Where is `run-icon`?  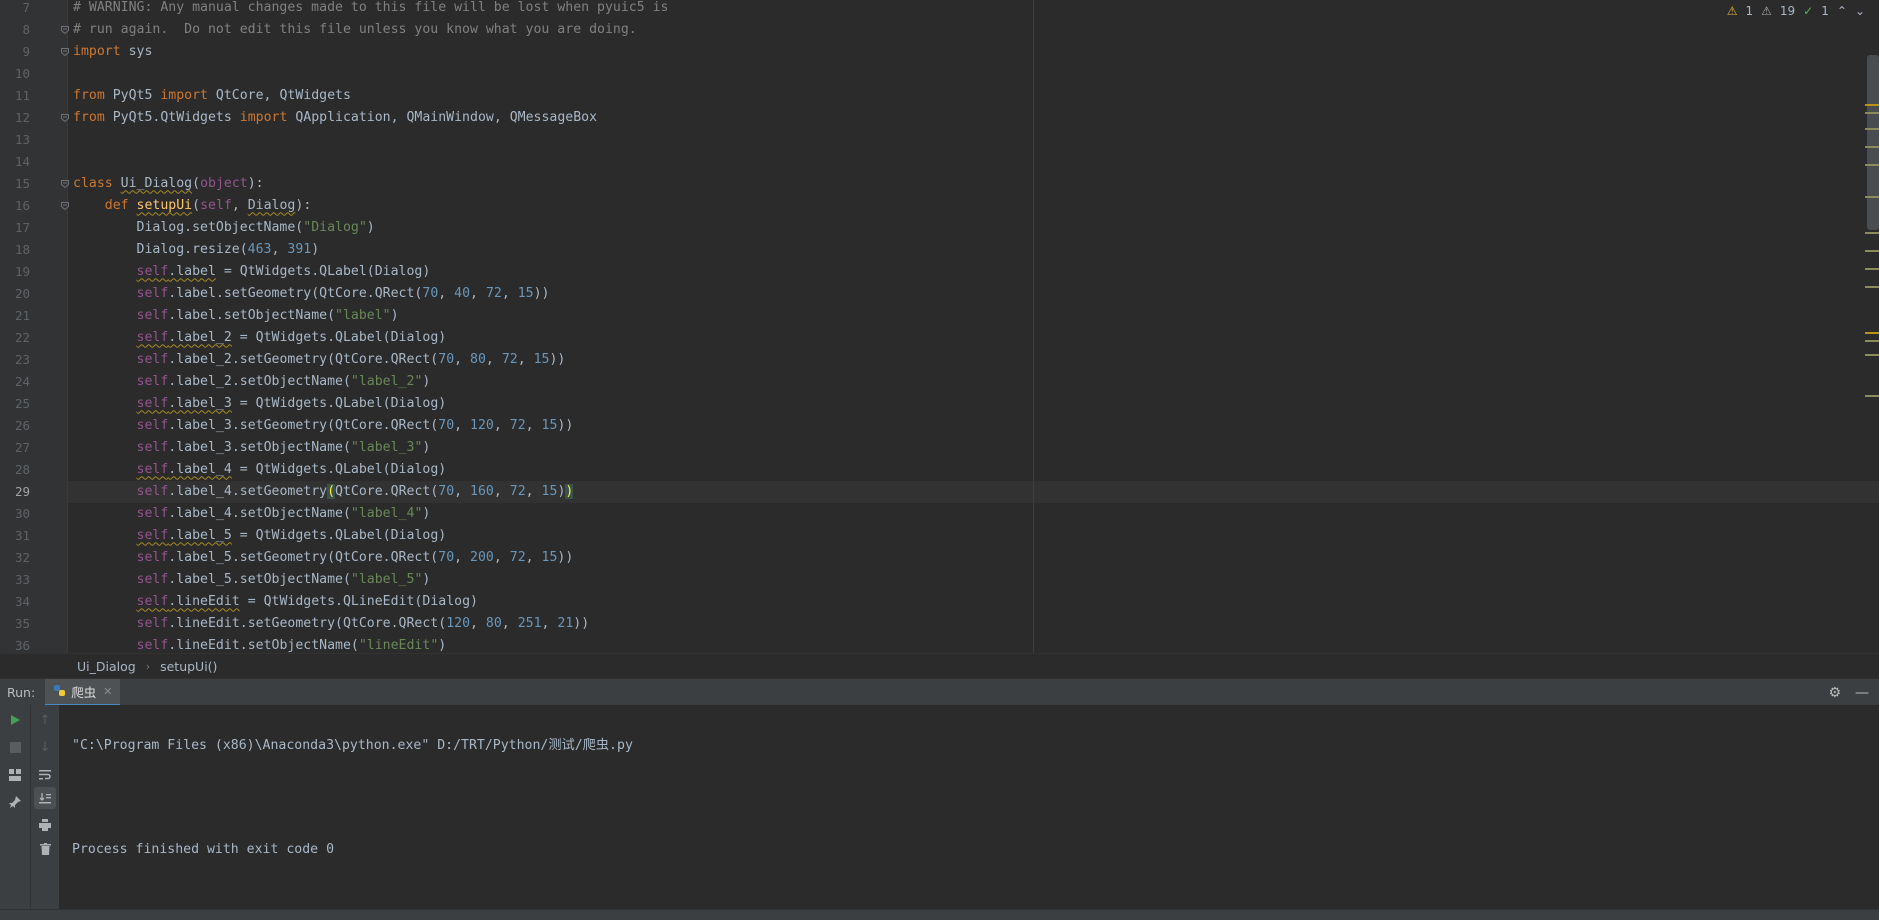 run-icon is located at coordinates (15, 720).